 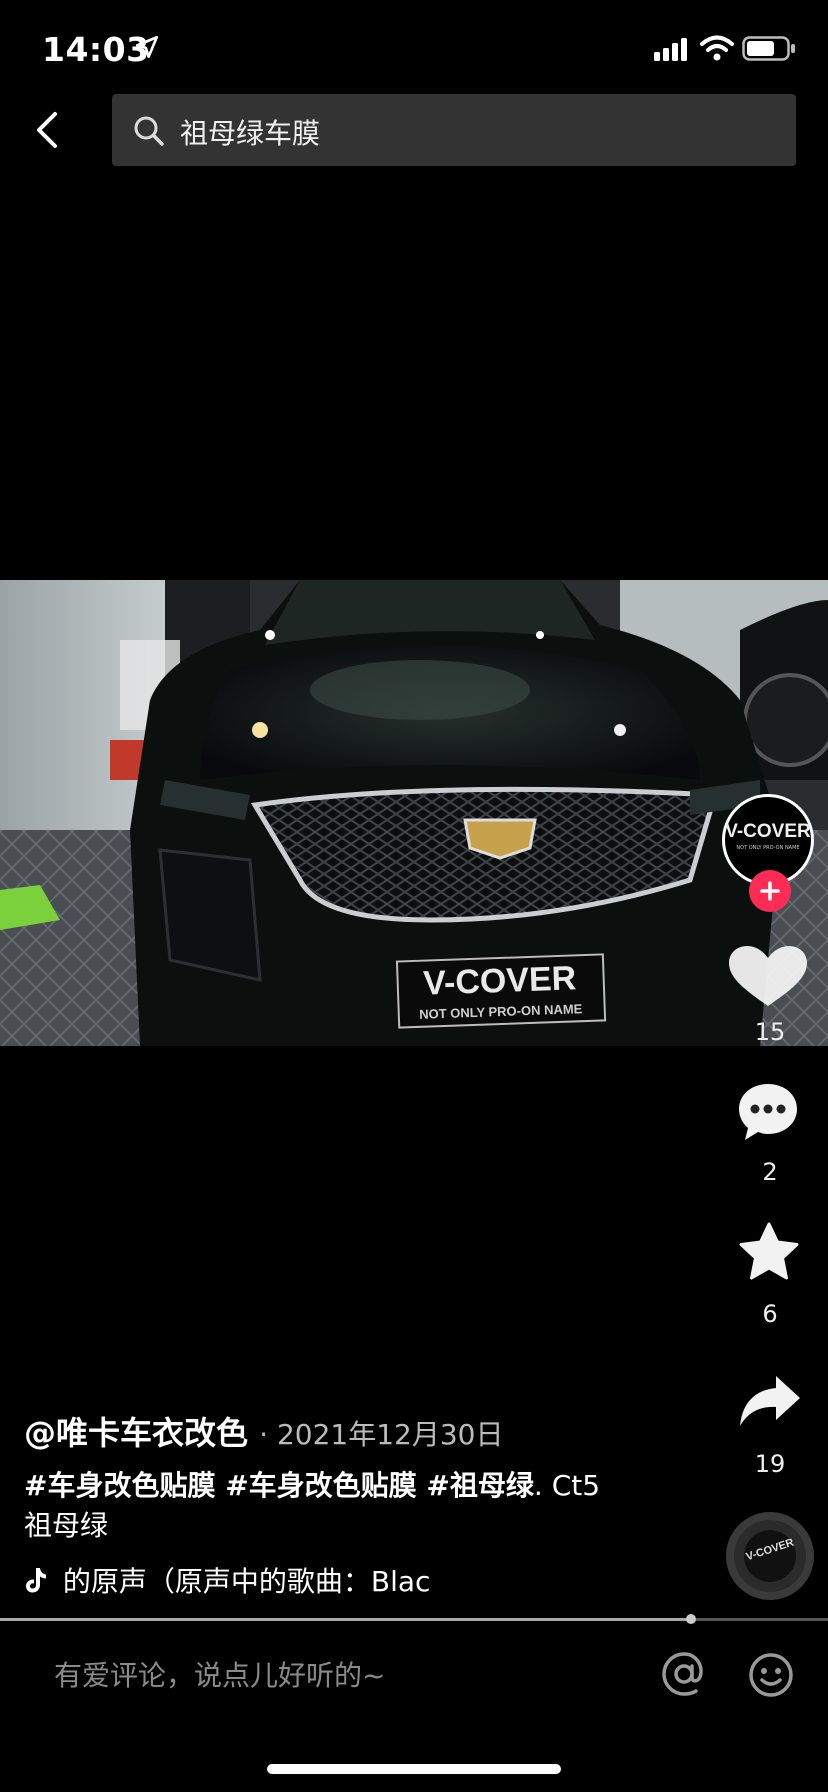 I want to click on music-disc: V-COVER, so click(x=770, y=1556).